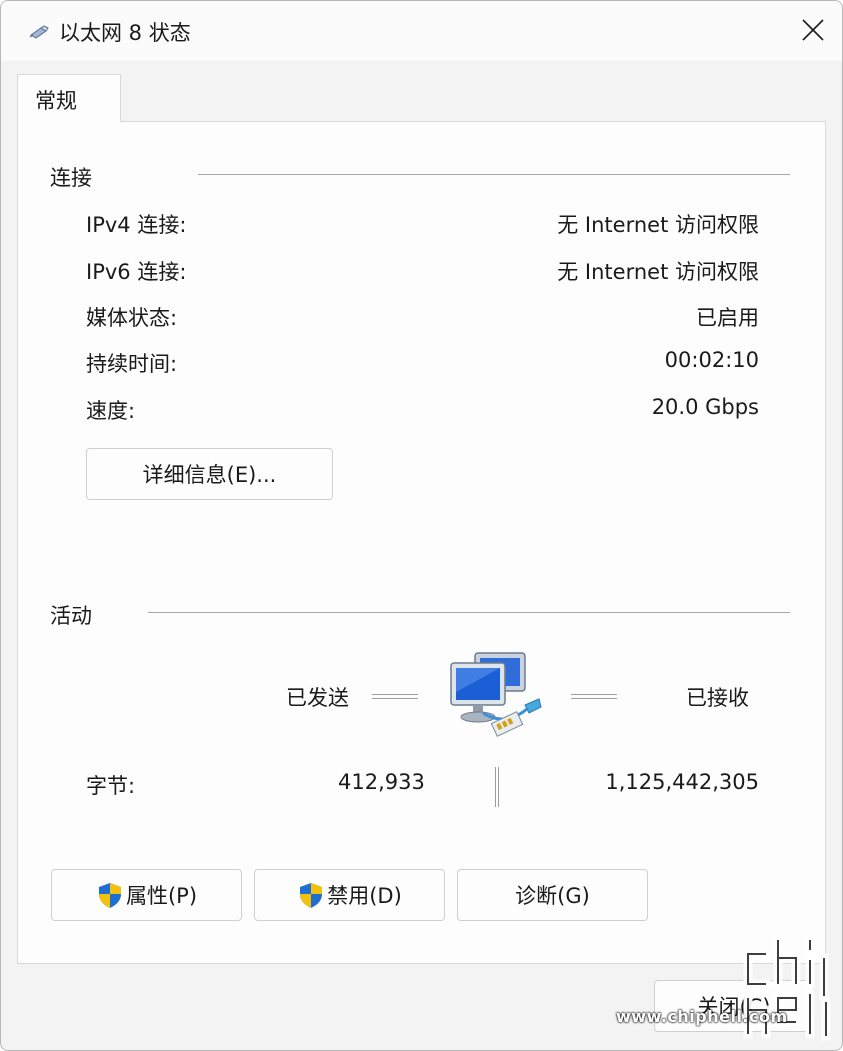 This screenshot has height=1051, width=843. What do you see at coordinates (71, 616) in the screenshot?
I see `group-title-activity: 活动` at bounding box center [71, 616].